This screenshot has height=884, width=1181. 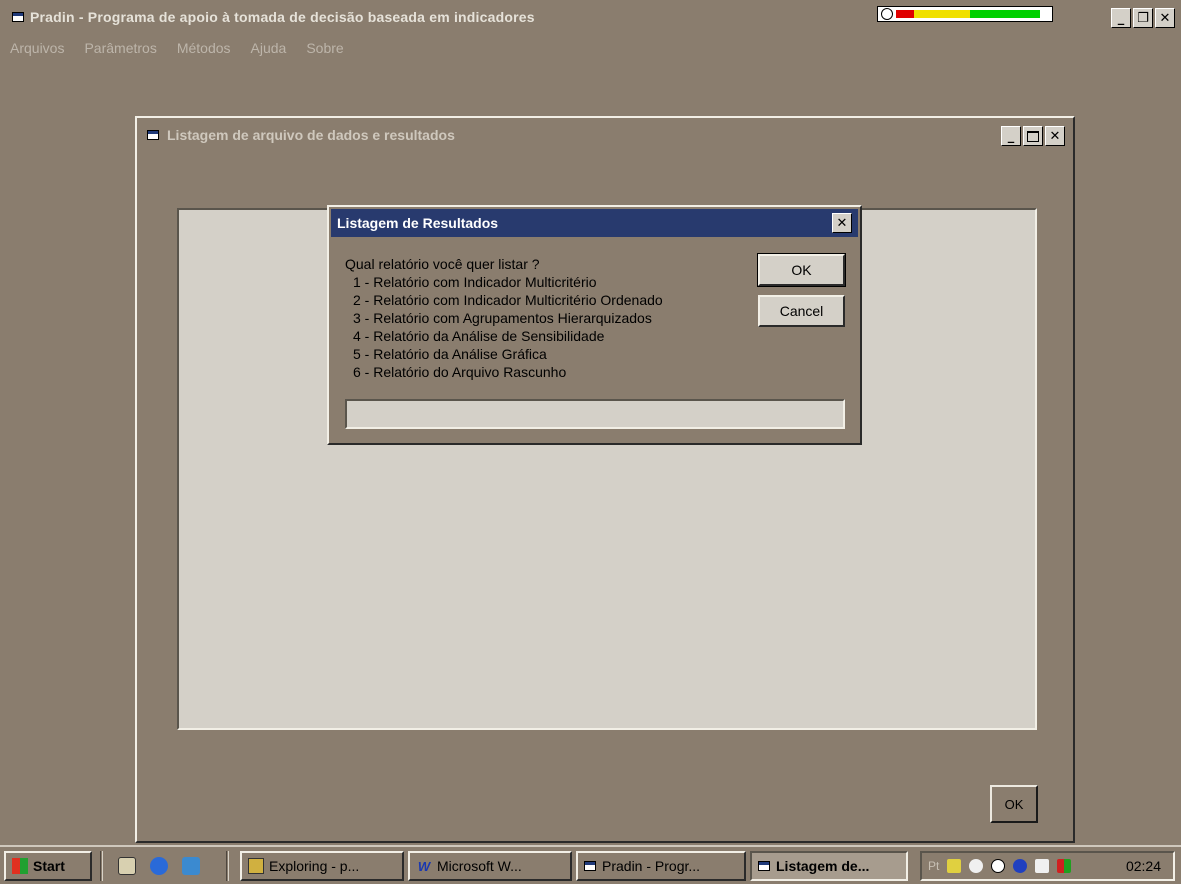 I want to click on report-number-input, so click(x=595, y=414).